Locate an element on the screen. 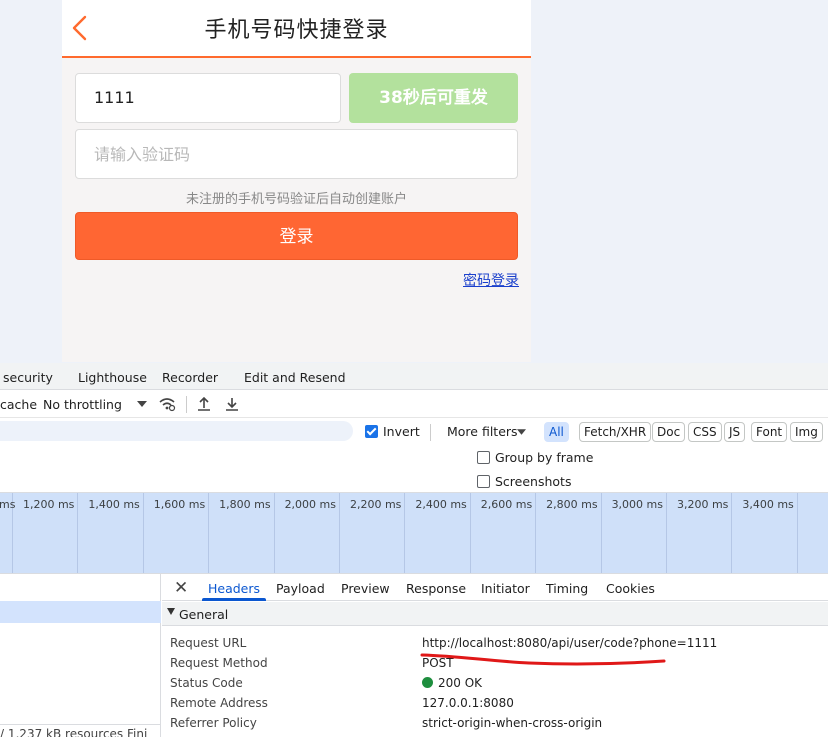  filter-js: JS is located at coordinates (735, 432).